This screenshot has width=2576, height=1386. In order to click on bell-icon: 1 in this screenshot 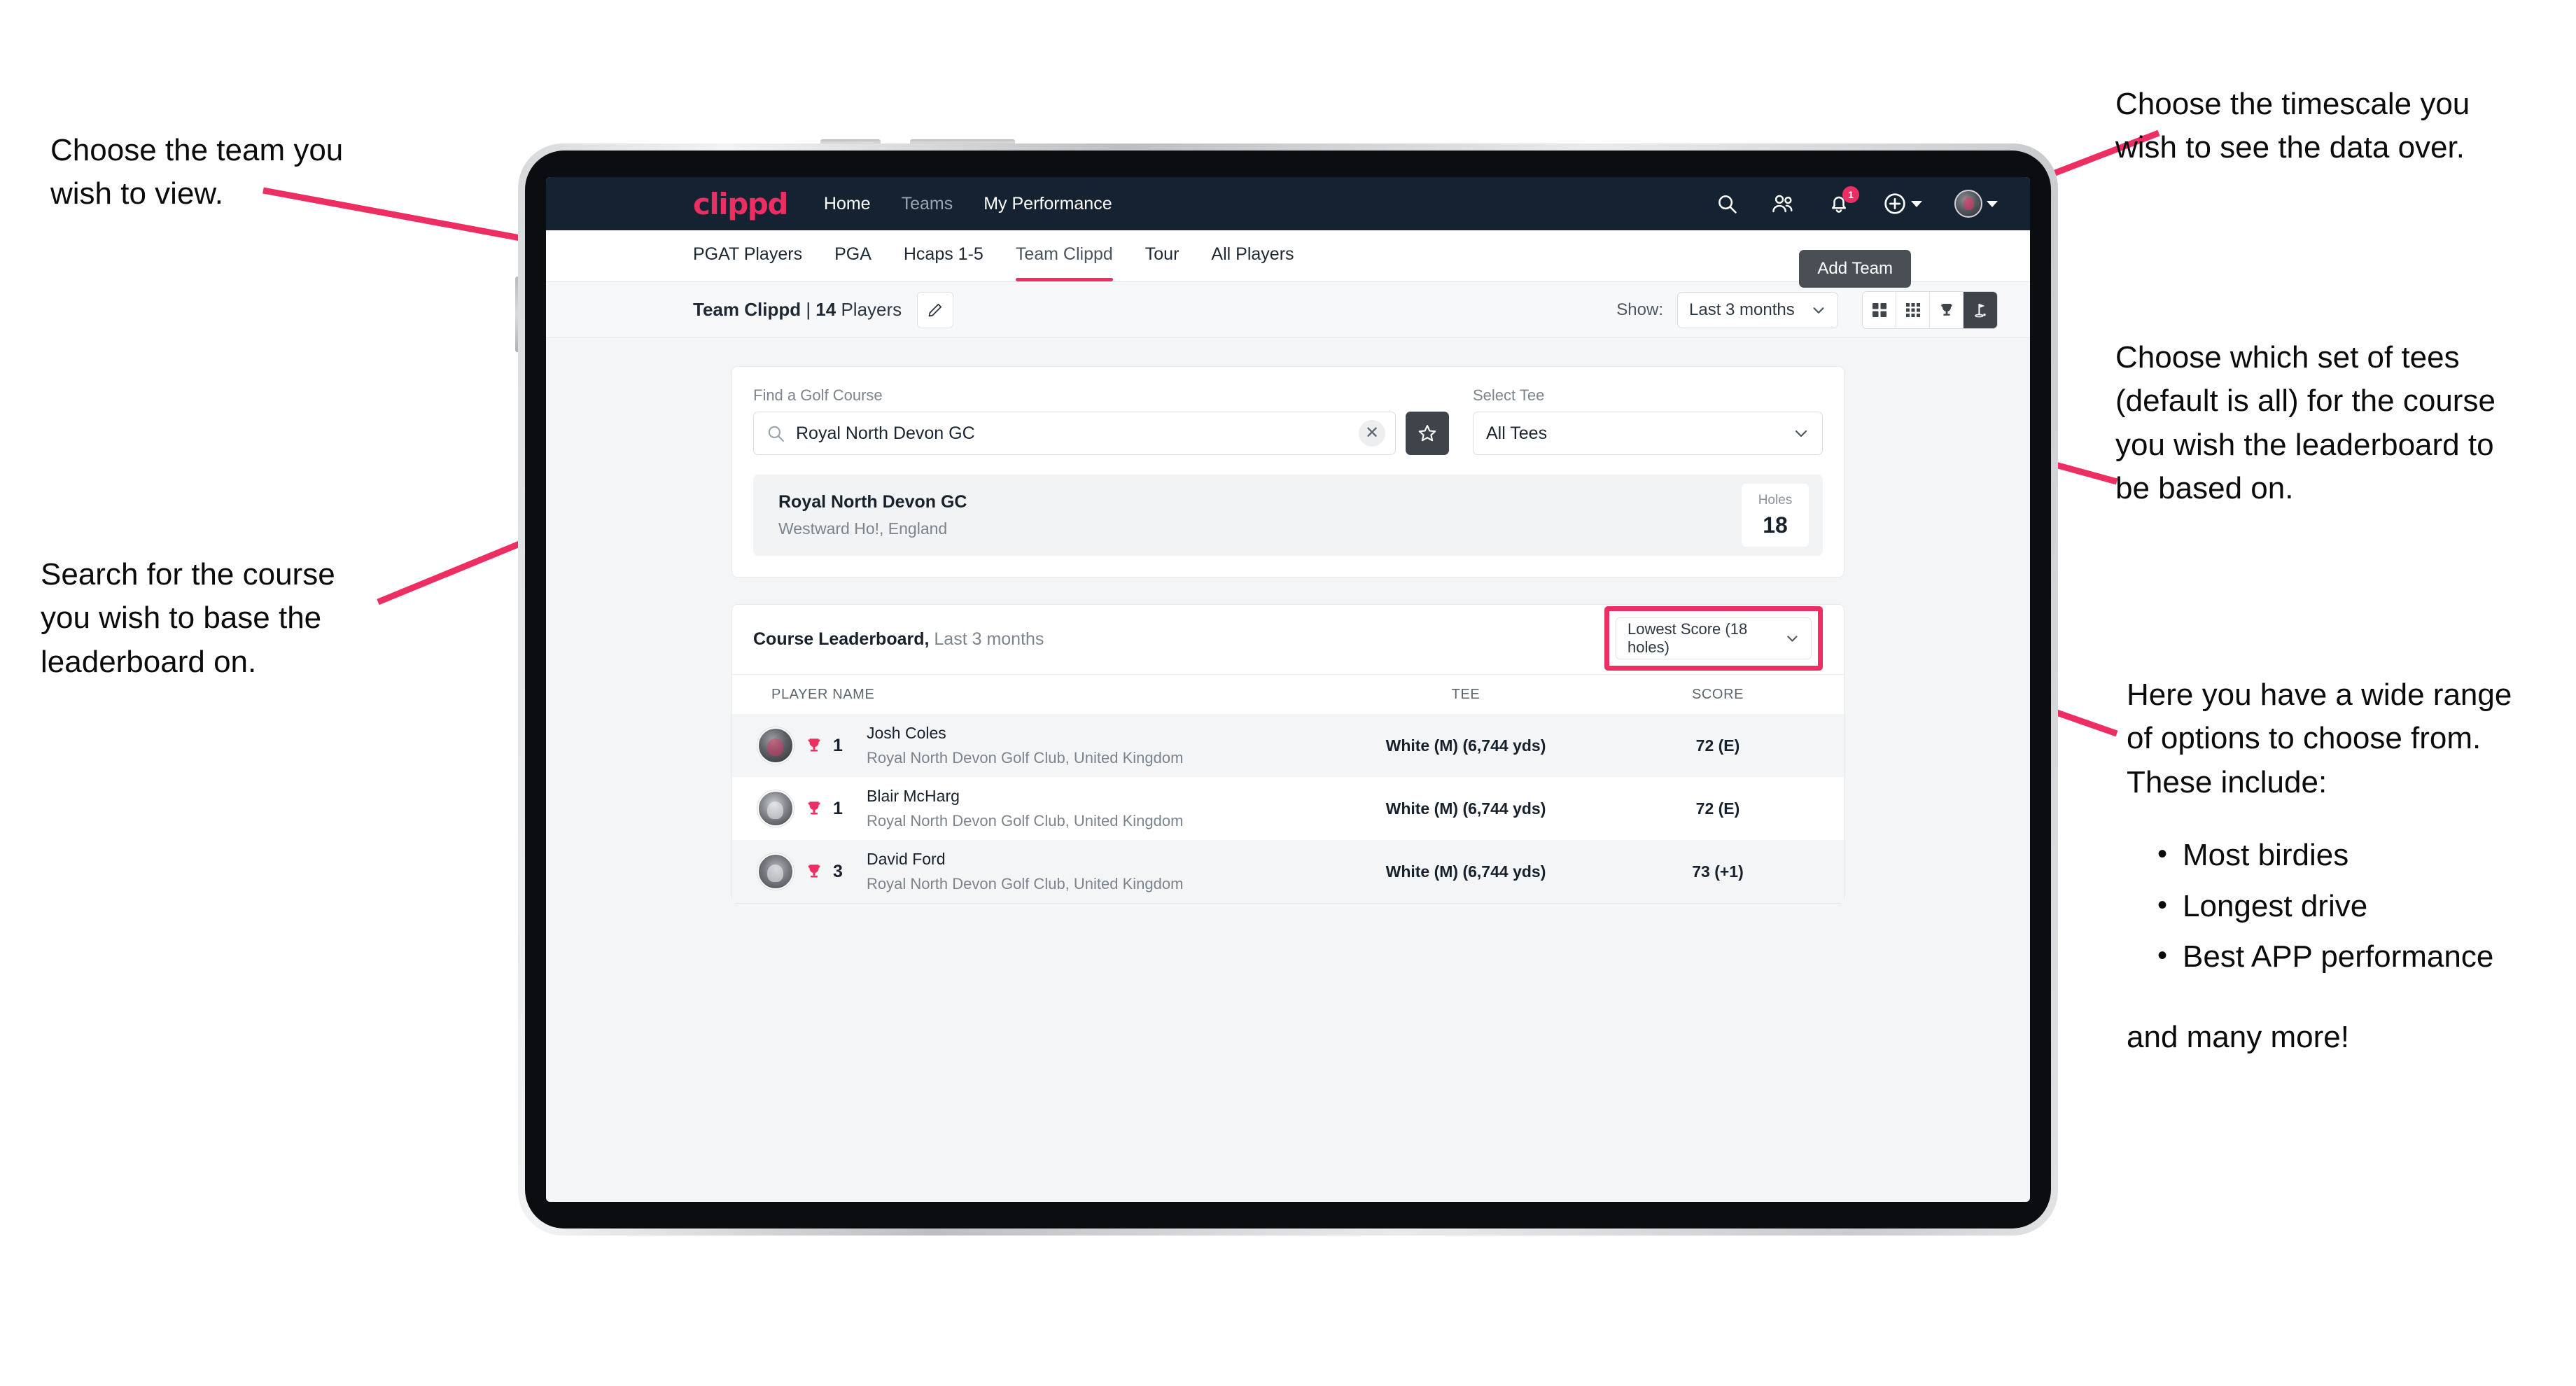, I will do `click(1843, 201)`.